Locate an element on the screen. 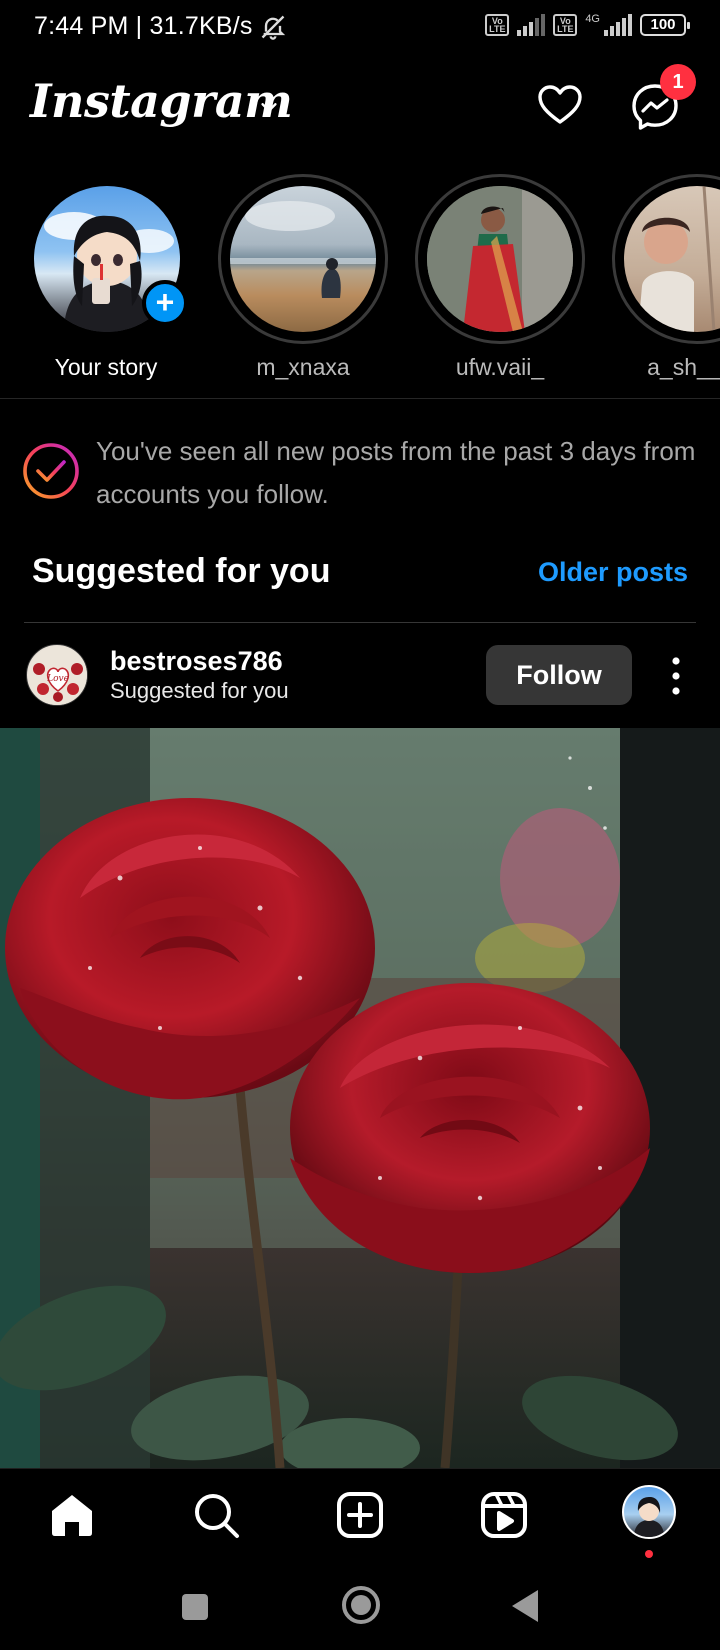  older-posts-link: Older posts is located at coordinates (613, 572).